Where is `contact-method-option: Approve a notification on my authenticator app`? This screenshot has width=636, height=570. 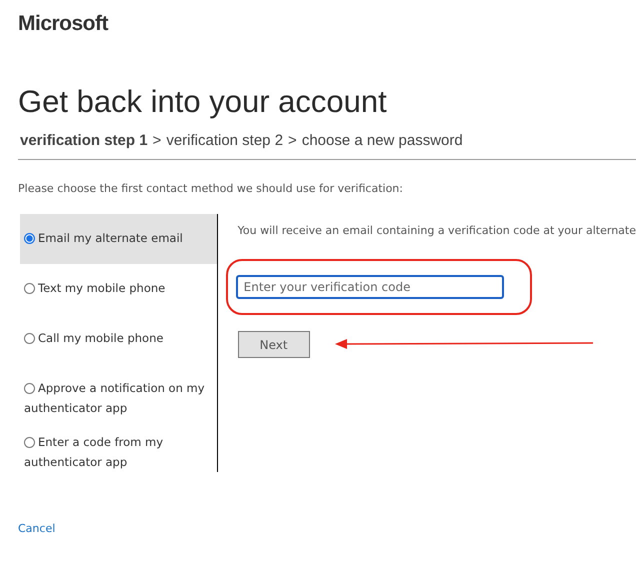 contact-method-option: Approve a notification on my authenticator app is located at coordinates (118, 391).